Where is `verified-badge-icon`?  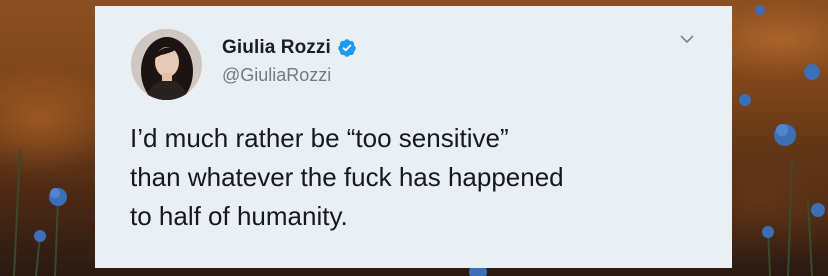 verified-badge-icon is located at coordinates (347, 48).